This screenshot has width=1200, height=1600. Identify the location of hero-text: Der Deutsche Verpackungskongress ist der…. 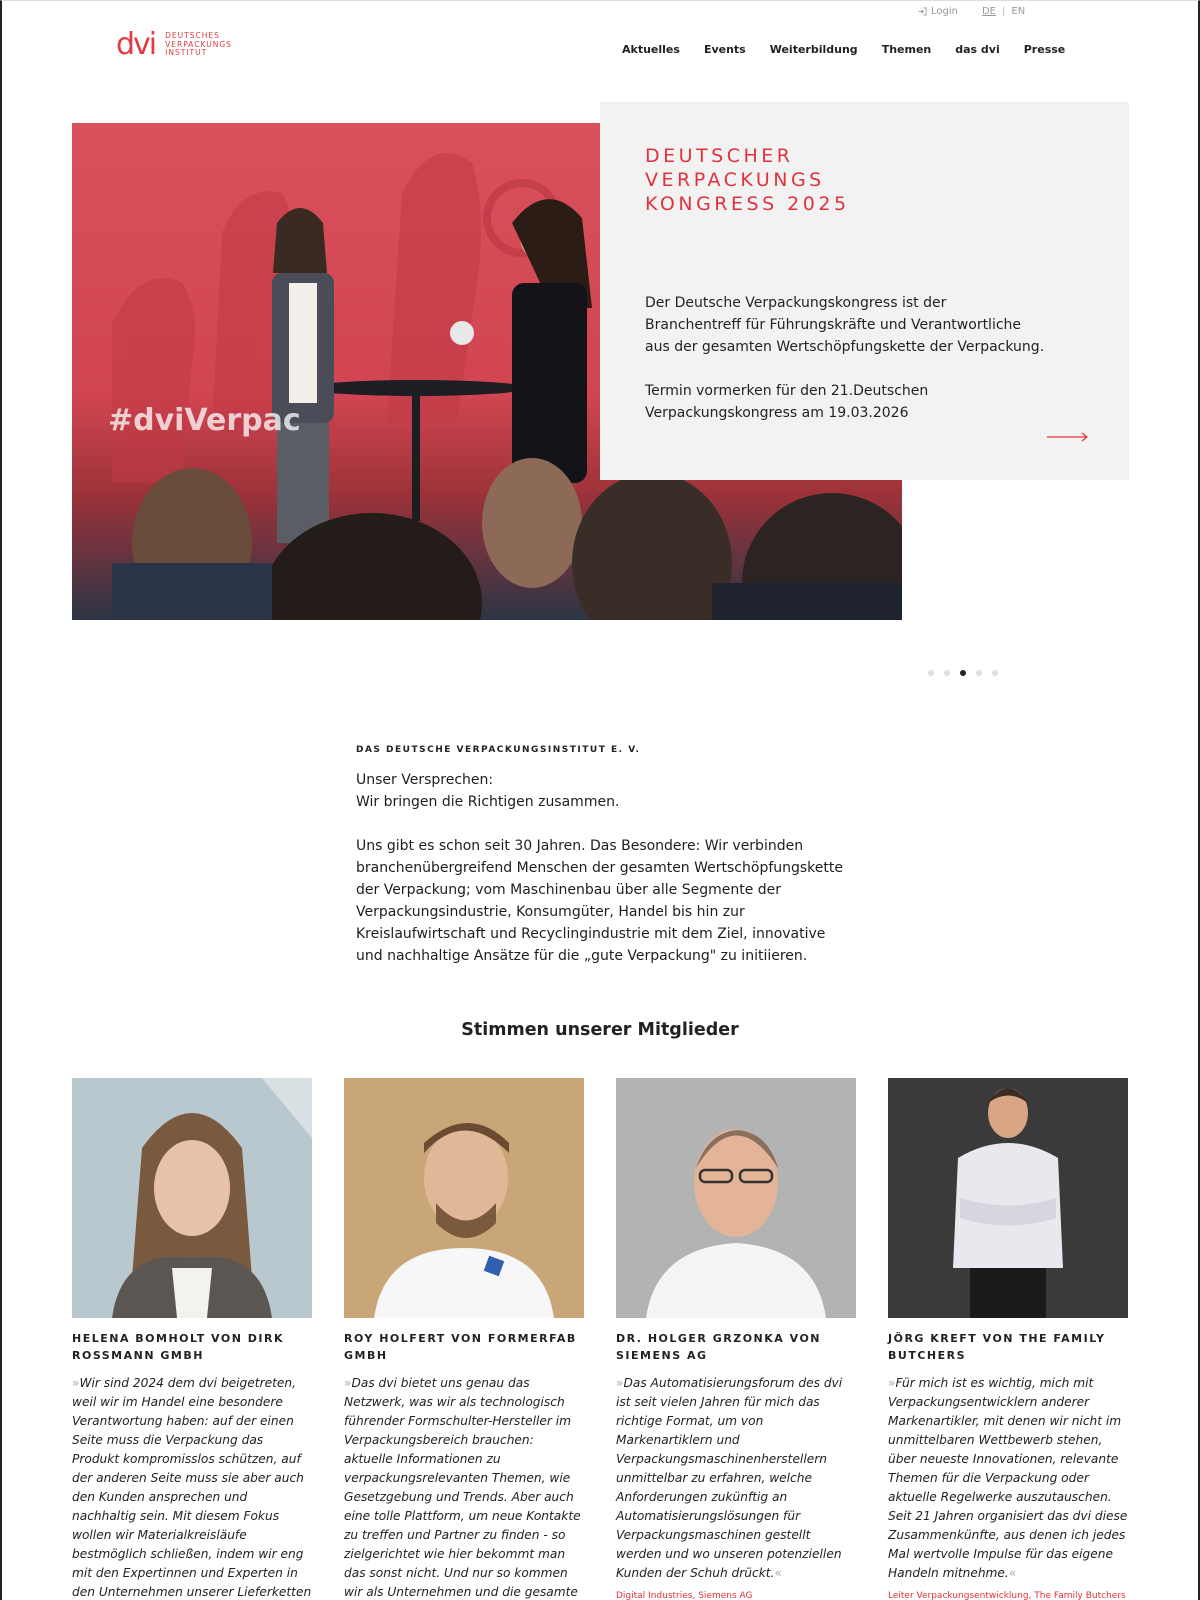
(845, 358).